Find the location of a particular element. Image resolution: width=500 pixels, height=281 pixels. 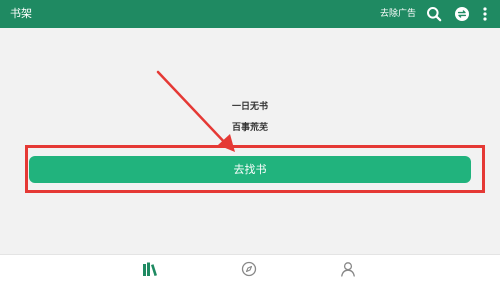

search-icon is located at coordinates (434, 14).